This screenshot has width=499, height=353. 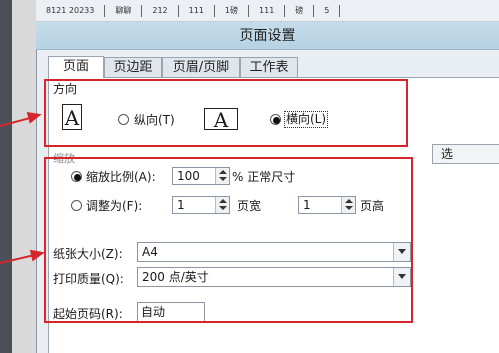 I want to click on orientation-highlight-box, so click(x=226, y=113).